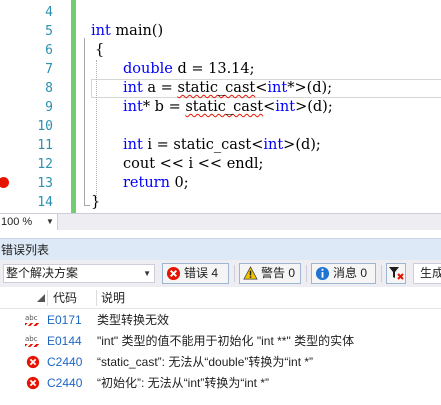  I want to click on code-text: a =, so click(160, 88).